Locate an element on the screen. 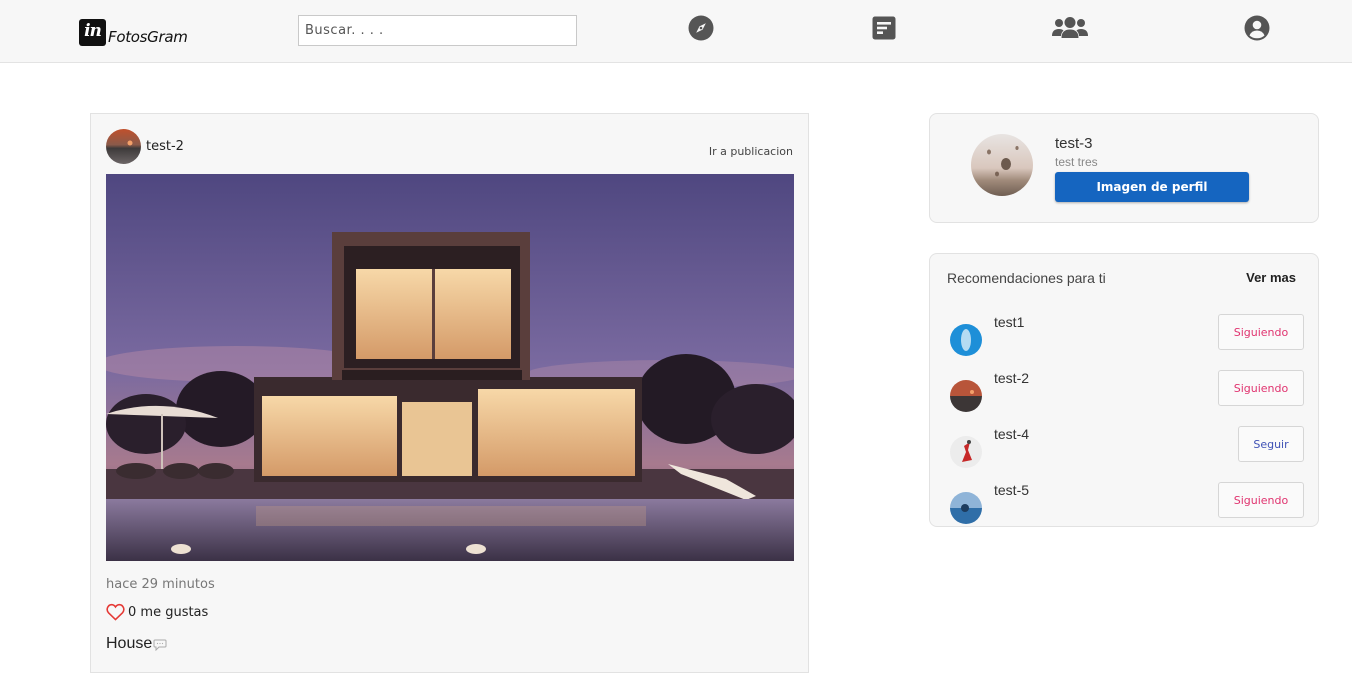 The image size is (1352, 673). compass-icon is located at coordinates (701, 28).